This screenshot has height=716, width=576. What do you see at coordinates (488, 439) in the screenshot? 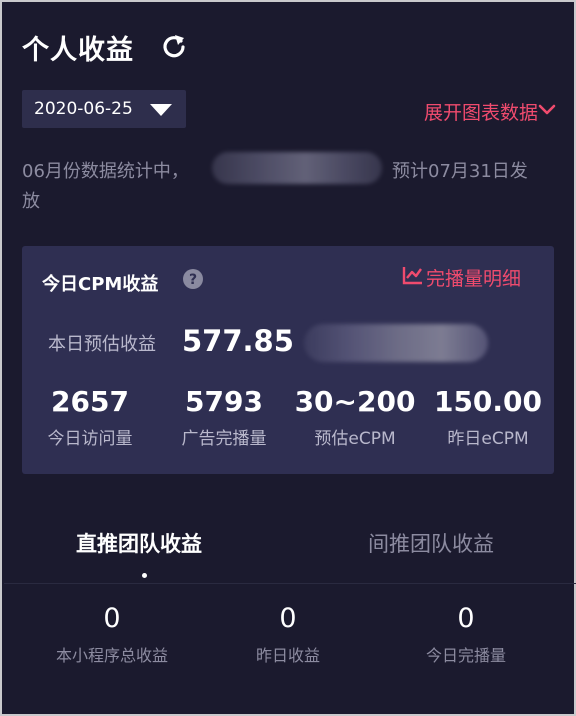
I see `stat-label: 昨日eCPM` at bounding box center [488, 439].